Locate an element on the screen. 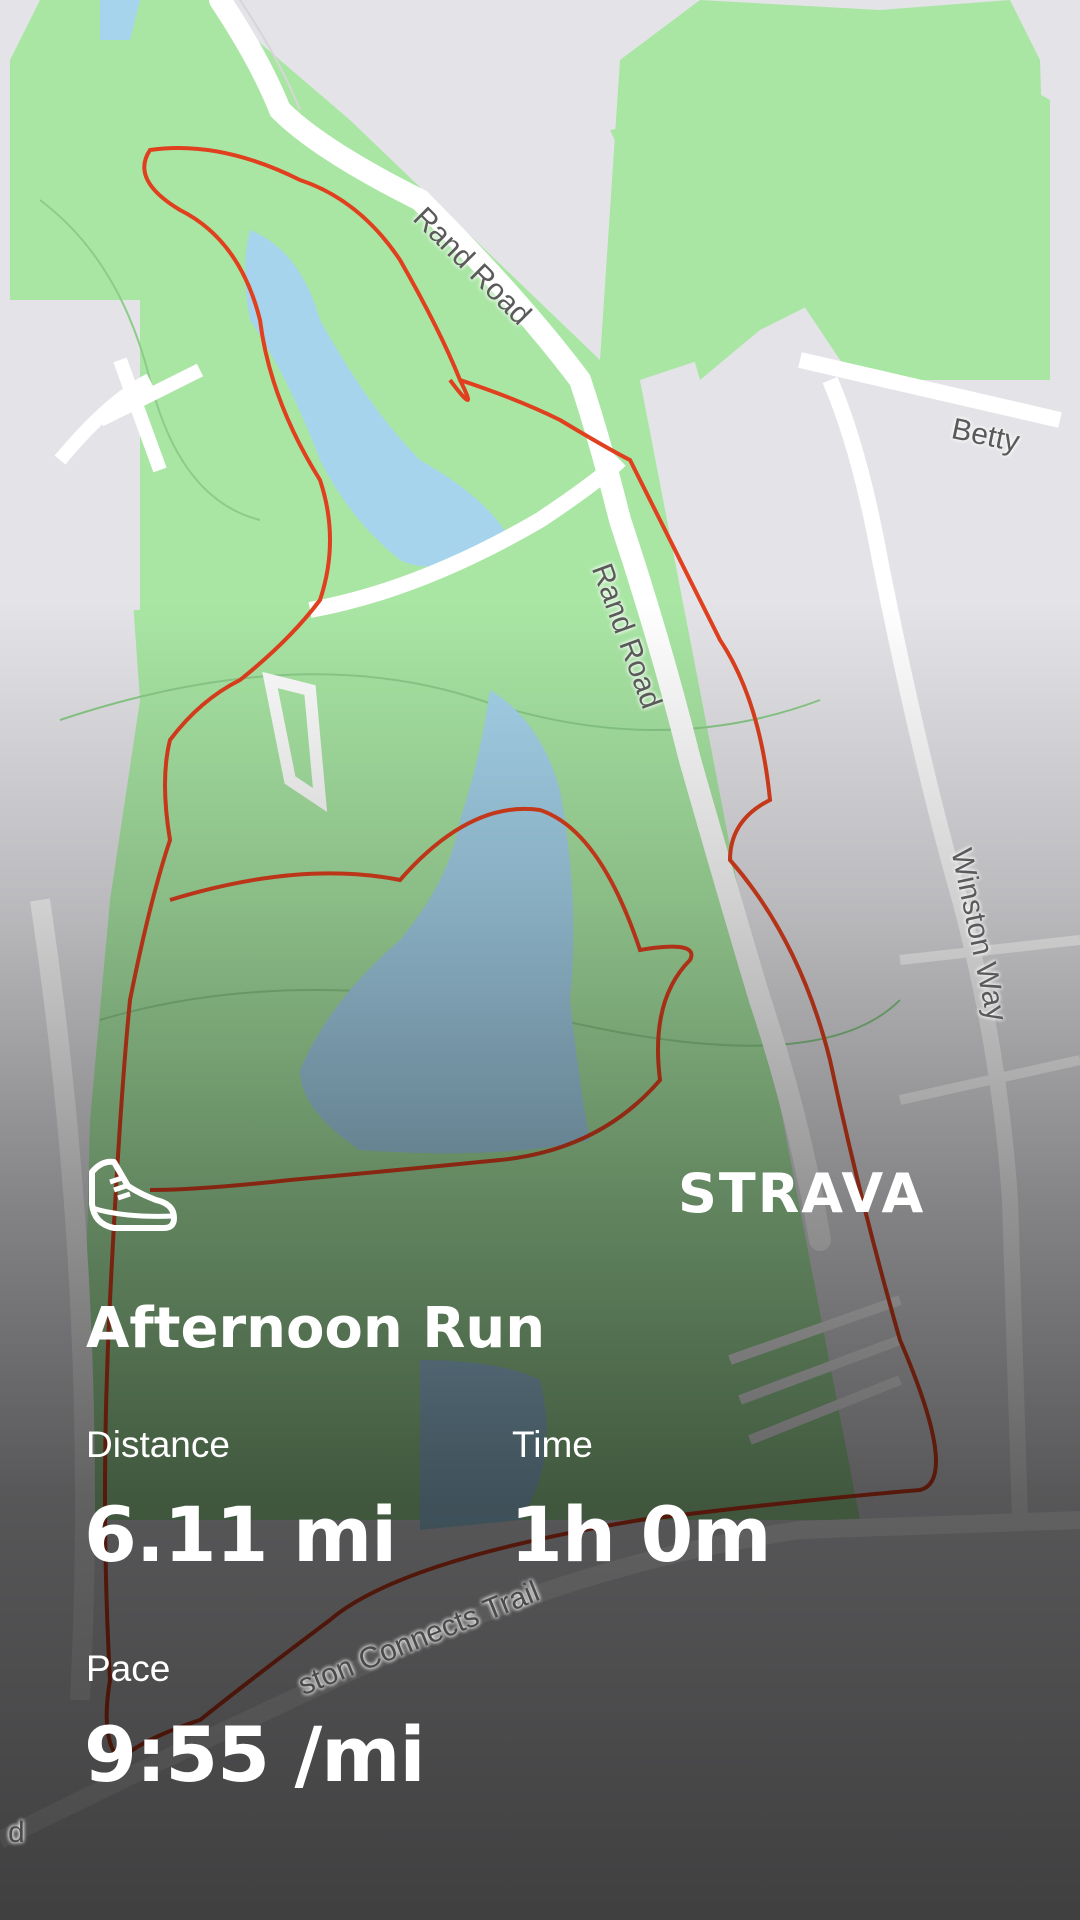 Image resolution: width=1080 pixels, height=1920 pixels. running-shoe-icon is located at coordinates (133, 1194).